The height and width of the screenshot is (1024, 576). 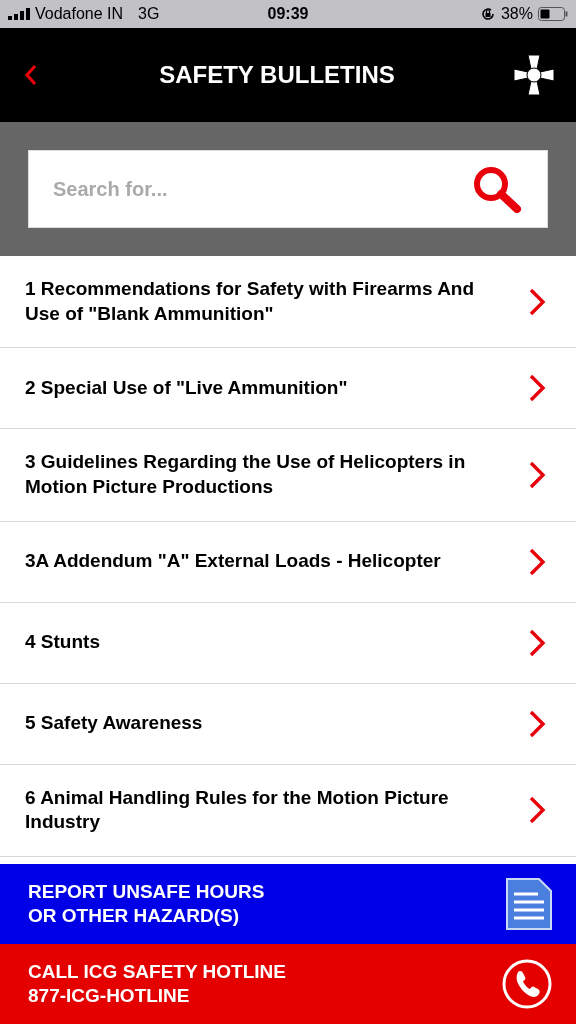 What do you see at coordinates (277, 75) in the screenshot?
I see `page-title: SAFETY BULLETINS` at bounding box center [277, 75].